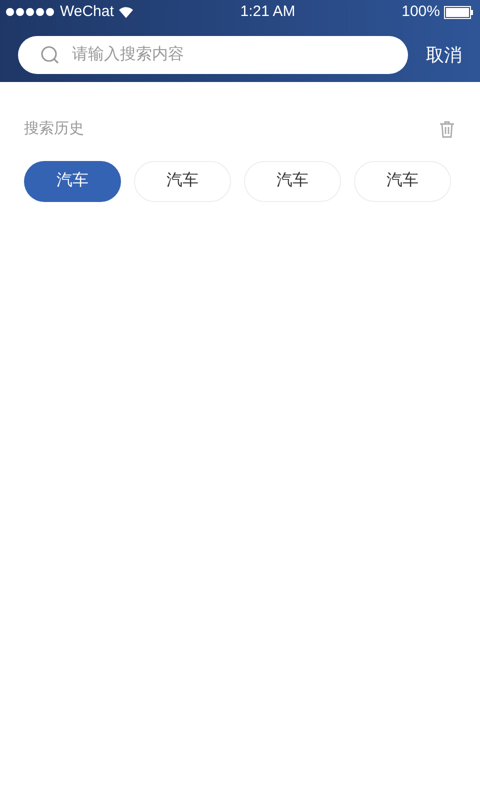 The width and height of the screenshot is (480, 800). What do you see at coordinates (421, 12) in the screenshot?
I see `battery-percent: 100%` at bounding box center [421, 12].